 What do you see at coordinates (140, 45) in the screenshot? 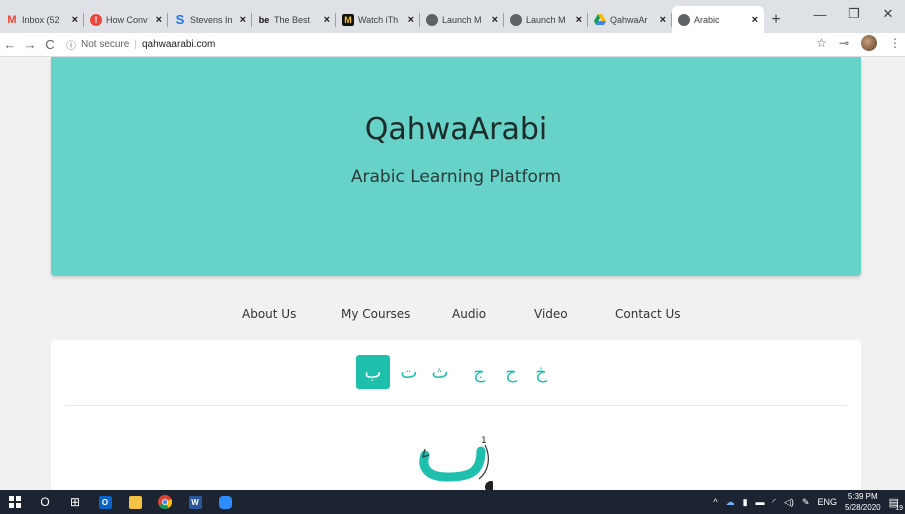
I see `address-bar: ⓘ Not secure | qahwaarabi.com` at bounding box center [140, 45].